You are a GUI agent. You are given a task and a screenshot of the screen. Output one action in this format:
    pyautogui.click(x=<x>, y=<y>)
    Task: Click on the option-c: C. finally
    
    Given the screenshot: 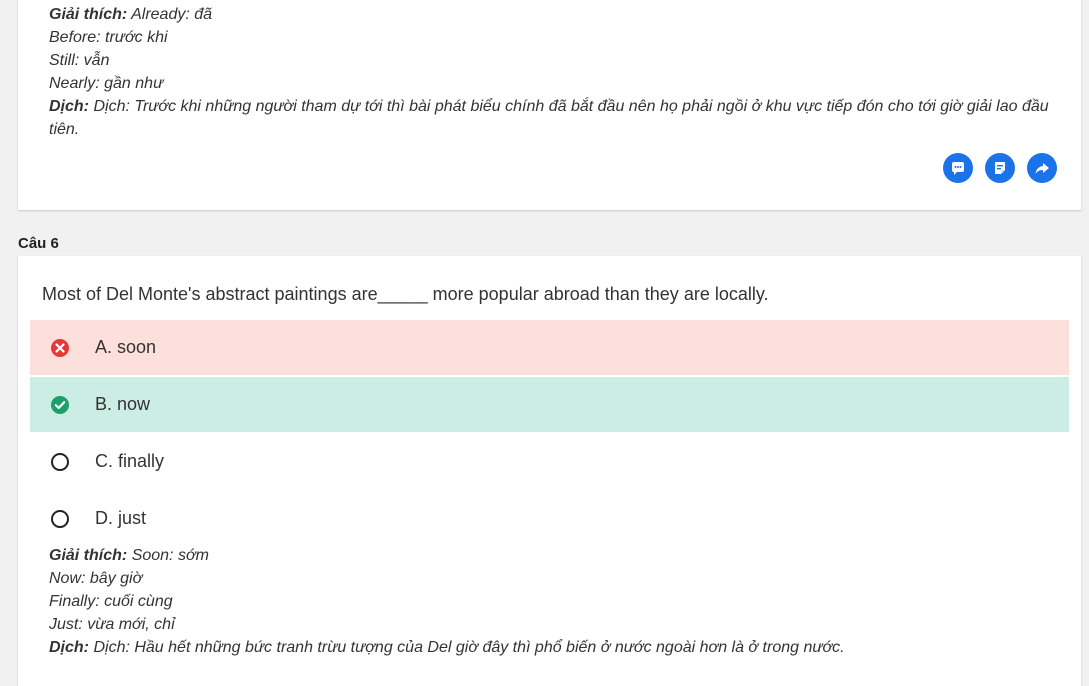 What is the action you would take?
    pyautogui.click(x=549, y=461)
    